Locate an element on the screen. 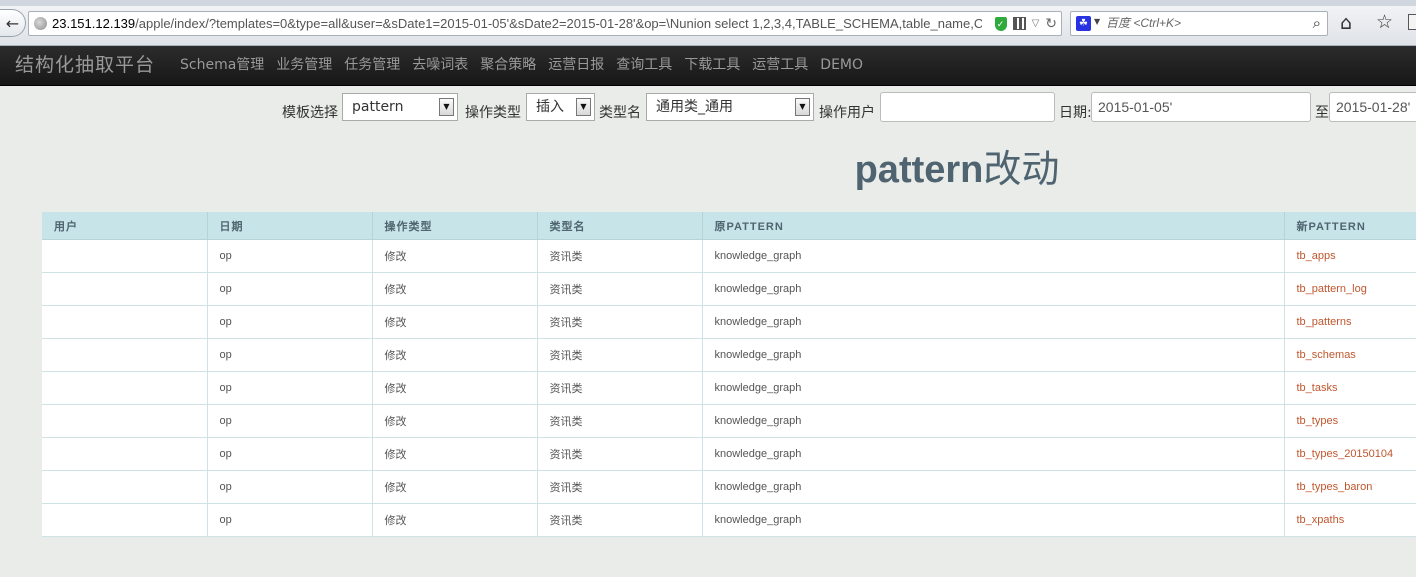  table-row: op 修改 资讯类 knowledge_graph tb_types is located at coordinates (729, 421).